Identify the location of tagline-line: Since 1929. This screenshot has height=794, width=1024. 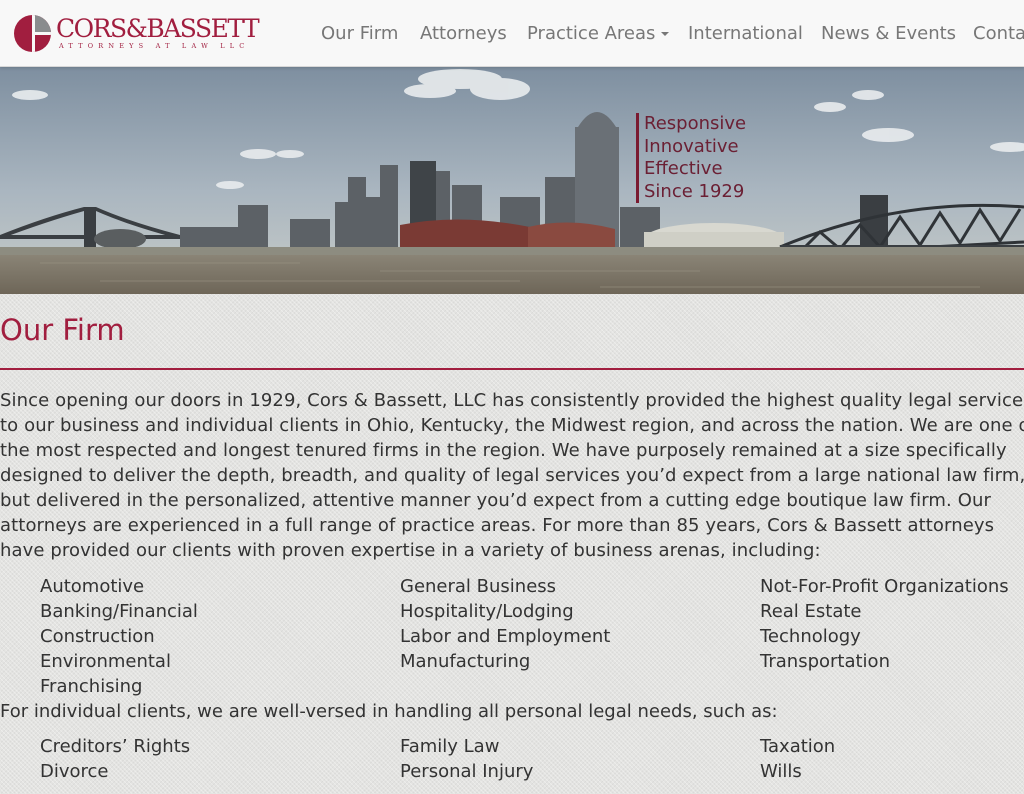
(694, 191).